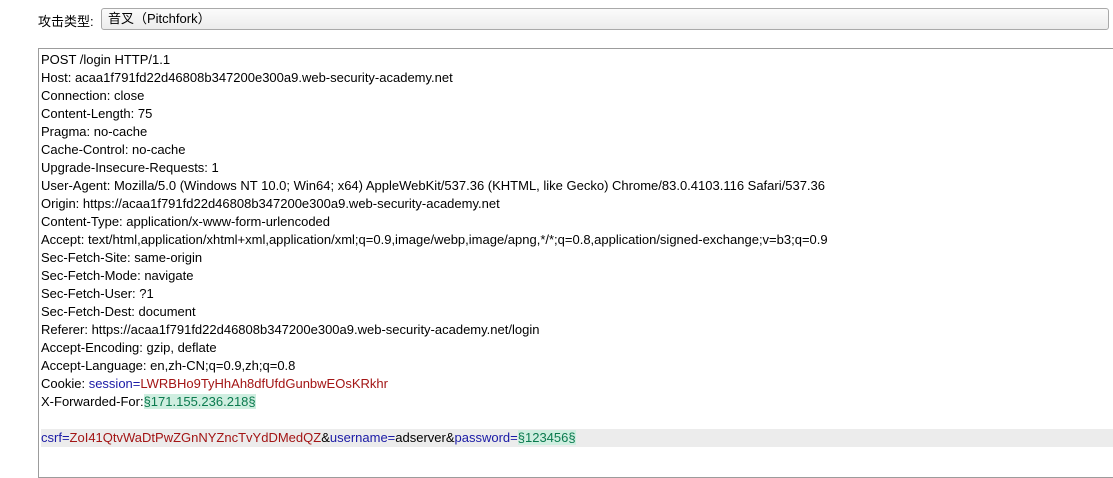 This screenshot has width=1113, height=478. I want to click on header-accept-language: Accept-Language: en,zh-CN;q=0.9,zh;q=0.8, so click(168, 365).